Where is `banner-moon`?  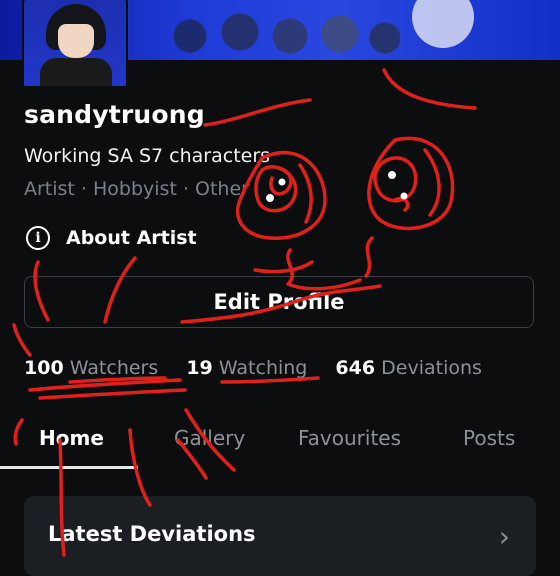
banner-moon is located at coordinates (443, 24).